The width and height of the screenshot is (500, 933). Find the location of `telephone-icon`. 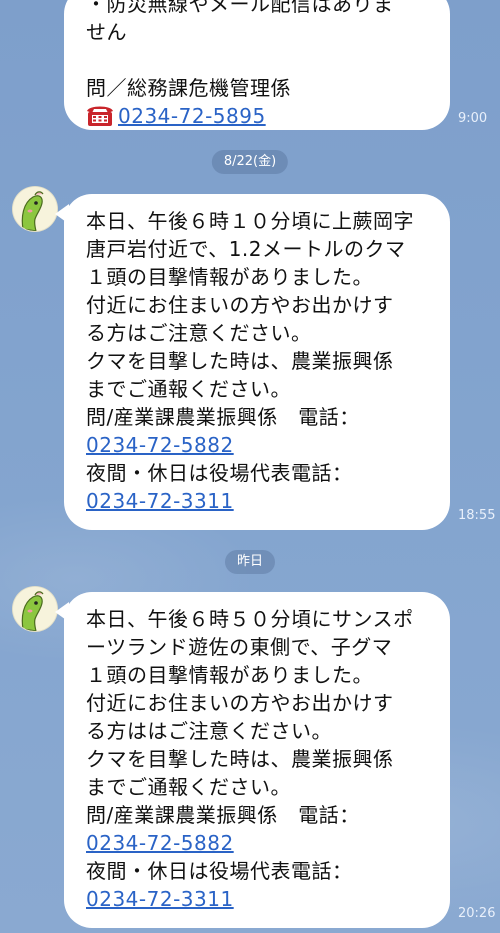

telephone-icon is located at coordinates (100, 116).